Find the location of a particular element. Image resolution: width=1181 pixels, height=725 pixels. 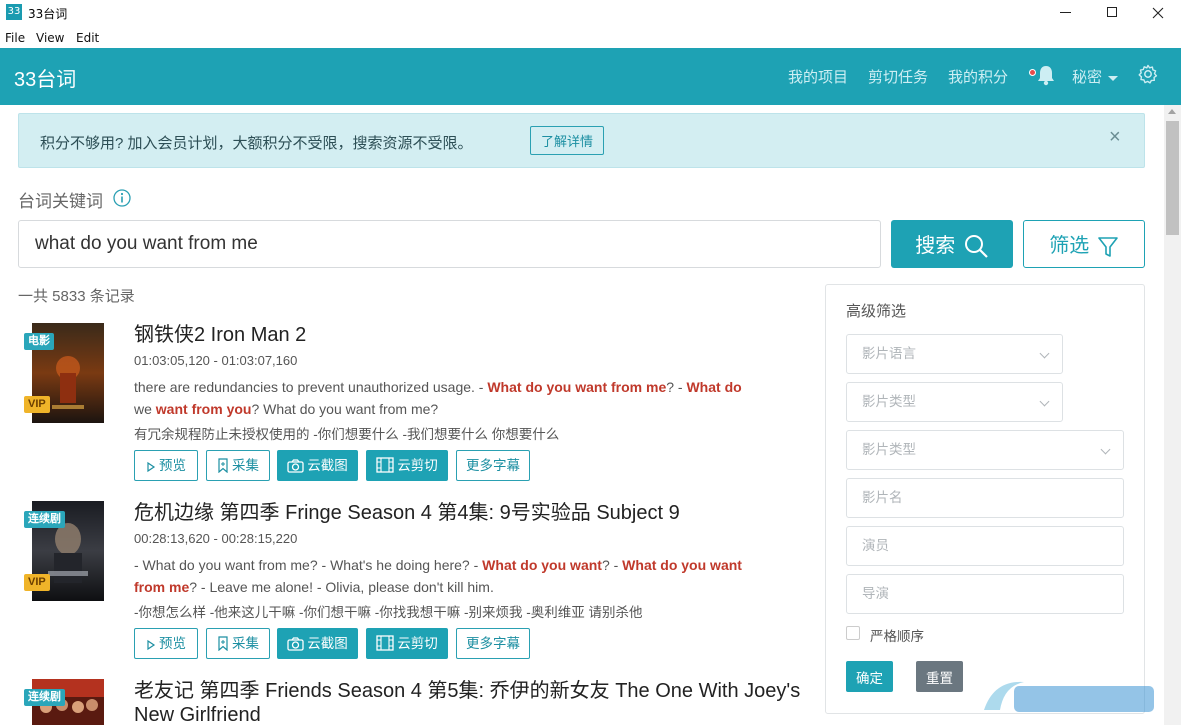

scroll-up-arrow-icon is located at coordinates (1172, 111).